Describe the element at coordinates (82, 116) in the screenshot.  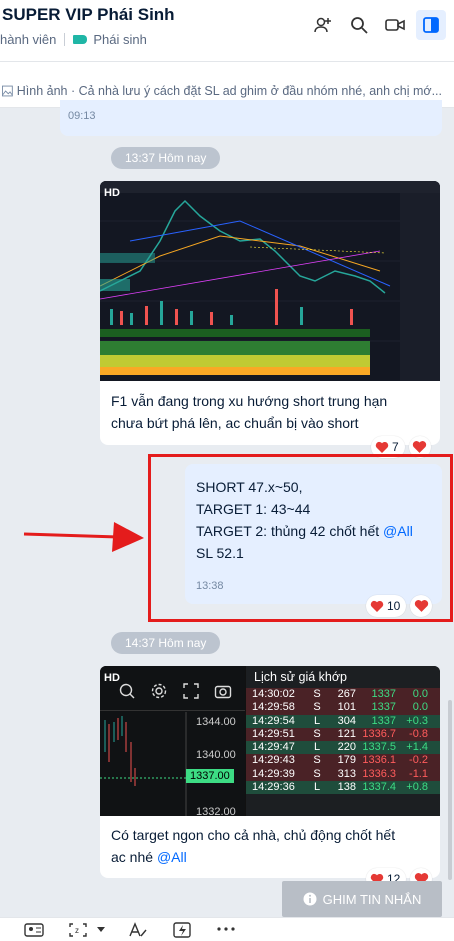
I see `message-time: 09:13` at that location.